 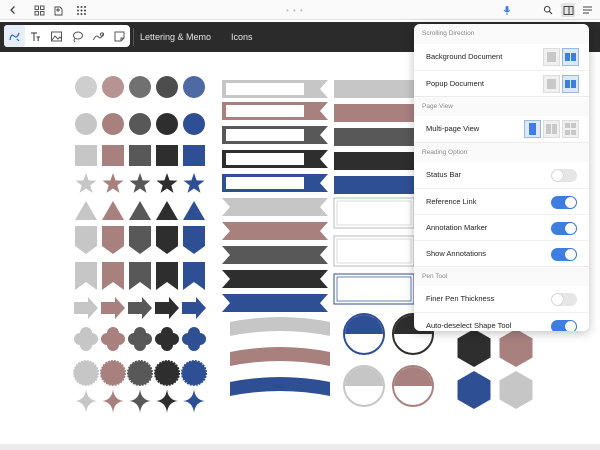 I want to click on finer-pen-thickness-toggle, so click(x=564, y=299).